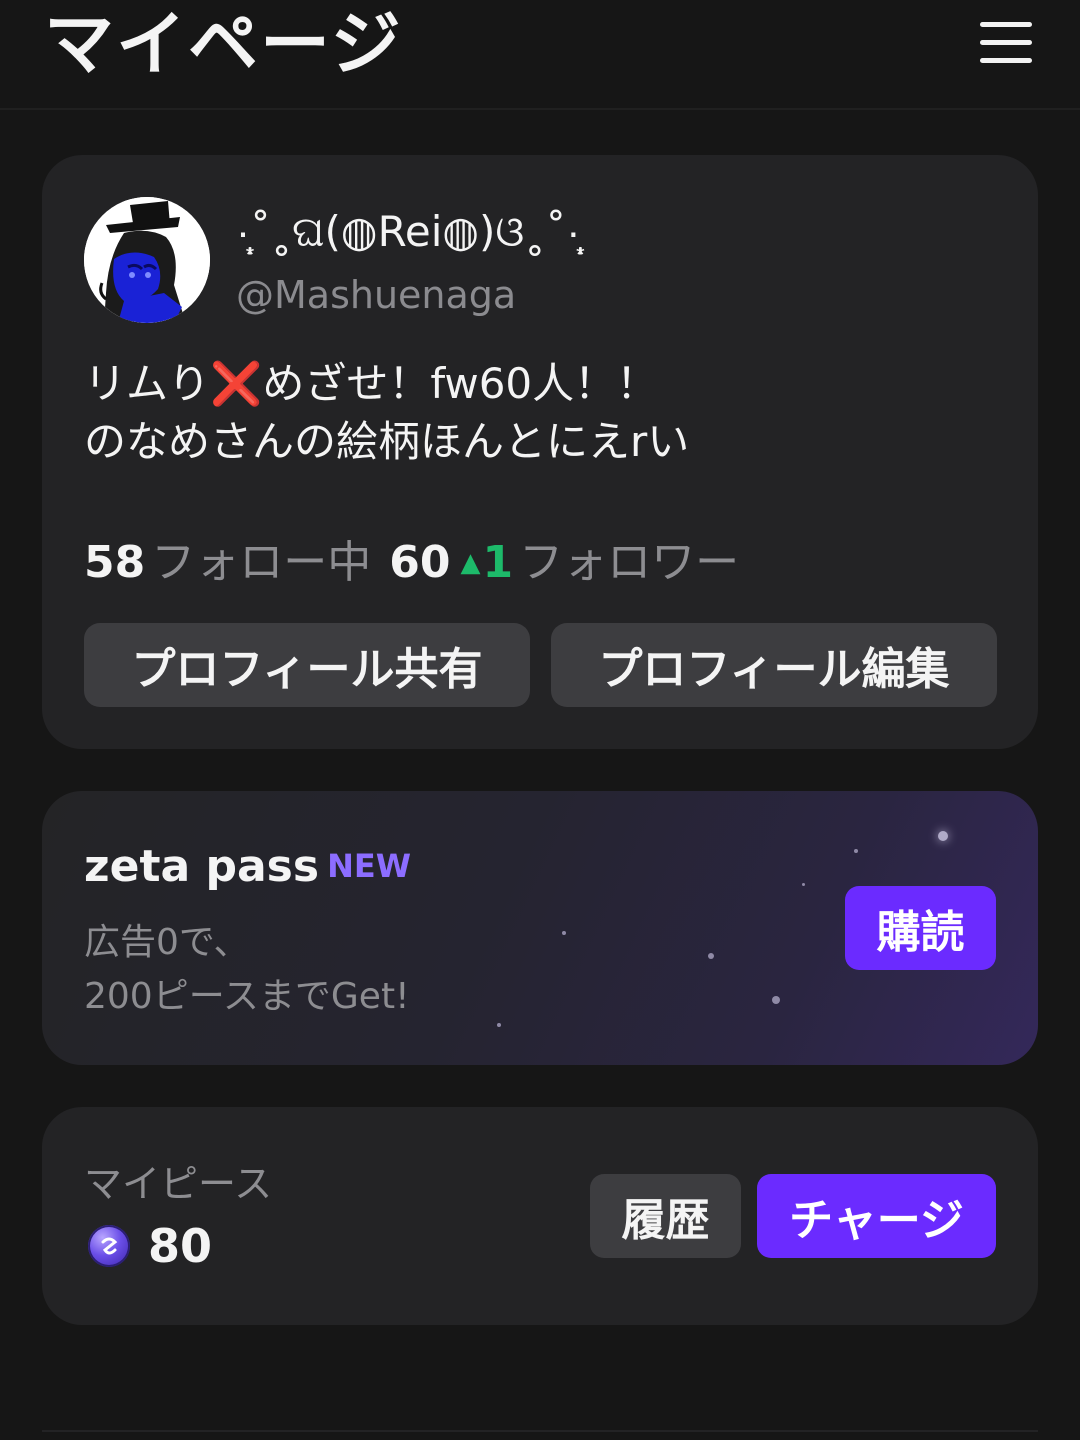 The height and width of the screenshot is (1440, 1080). Describe the element at coordinates (202, 866) in the screenshot. I see `pass-title-text: zeta pass` at that location.